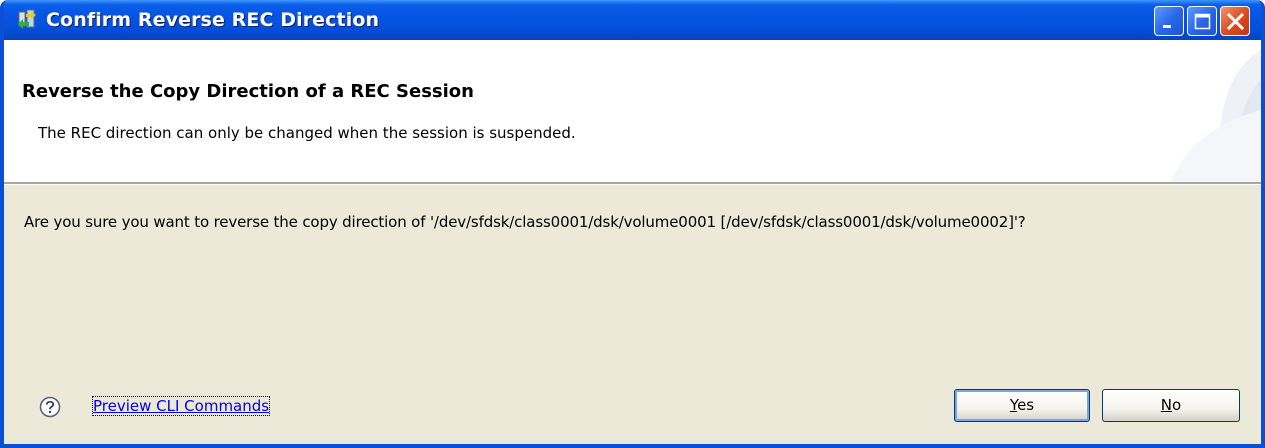 The height and width of the screenshot is (448, 1265). Describe the element at coordinates (50, 407) in the screenshot. I see `help-icon` at that location.